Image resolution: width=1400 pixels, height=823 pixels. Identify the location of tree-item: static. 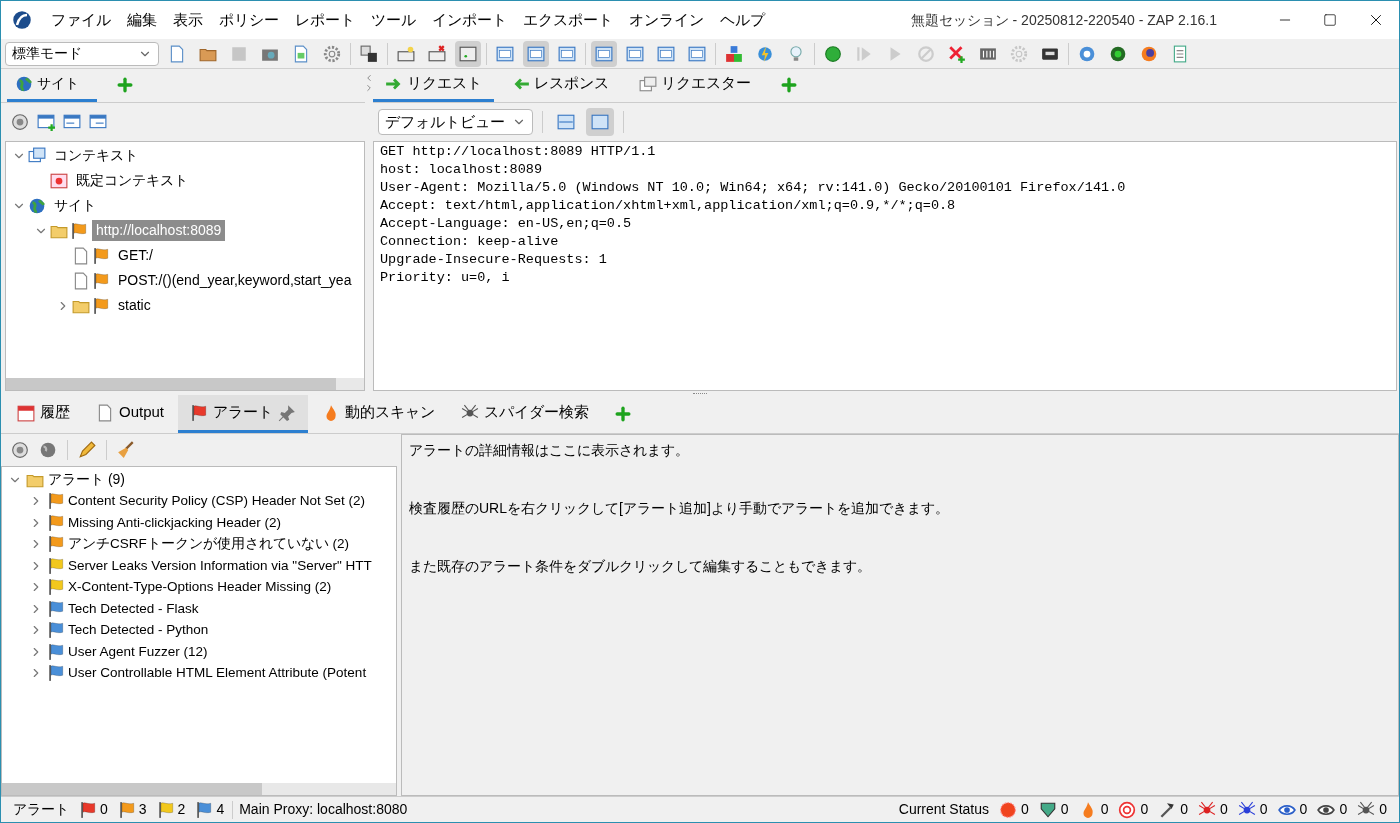
(134, 305).